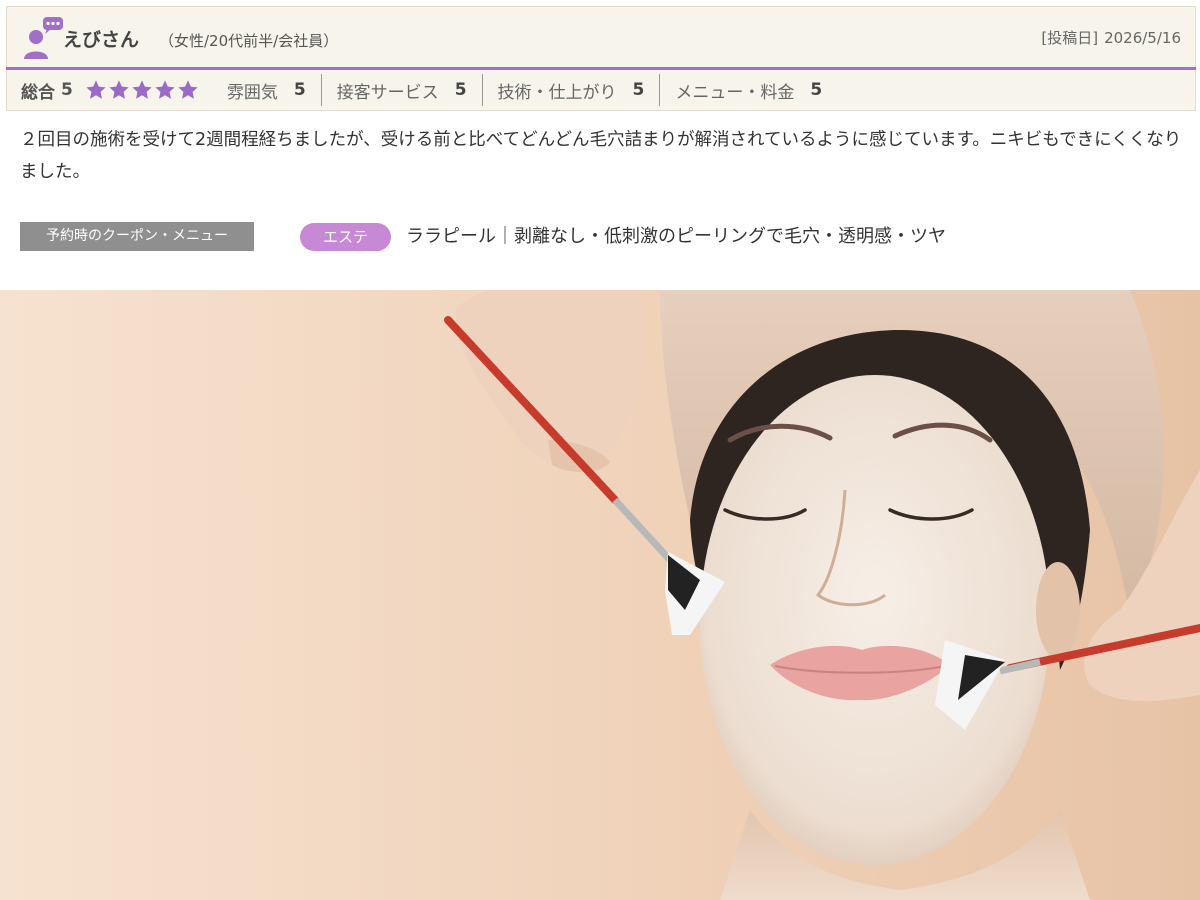  Describe the element at coordinates (735, 92) in the screenshot. I see `rating-category-name: メニュー・料金` at that location.